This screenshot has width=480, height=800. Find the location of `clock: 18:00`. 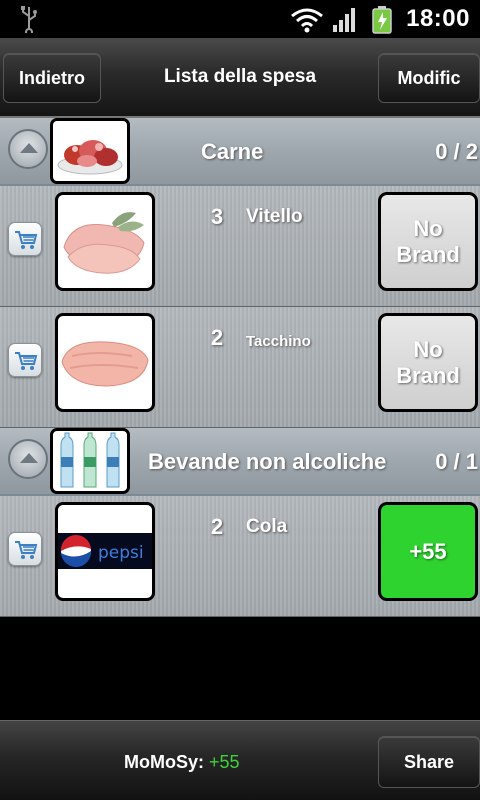

clock: 18:00 is located at coordinates (438, 18).